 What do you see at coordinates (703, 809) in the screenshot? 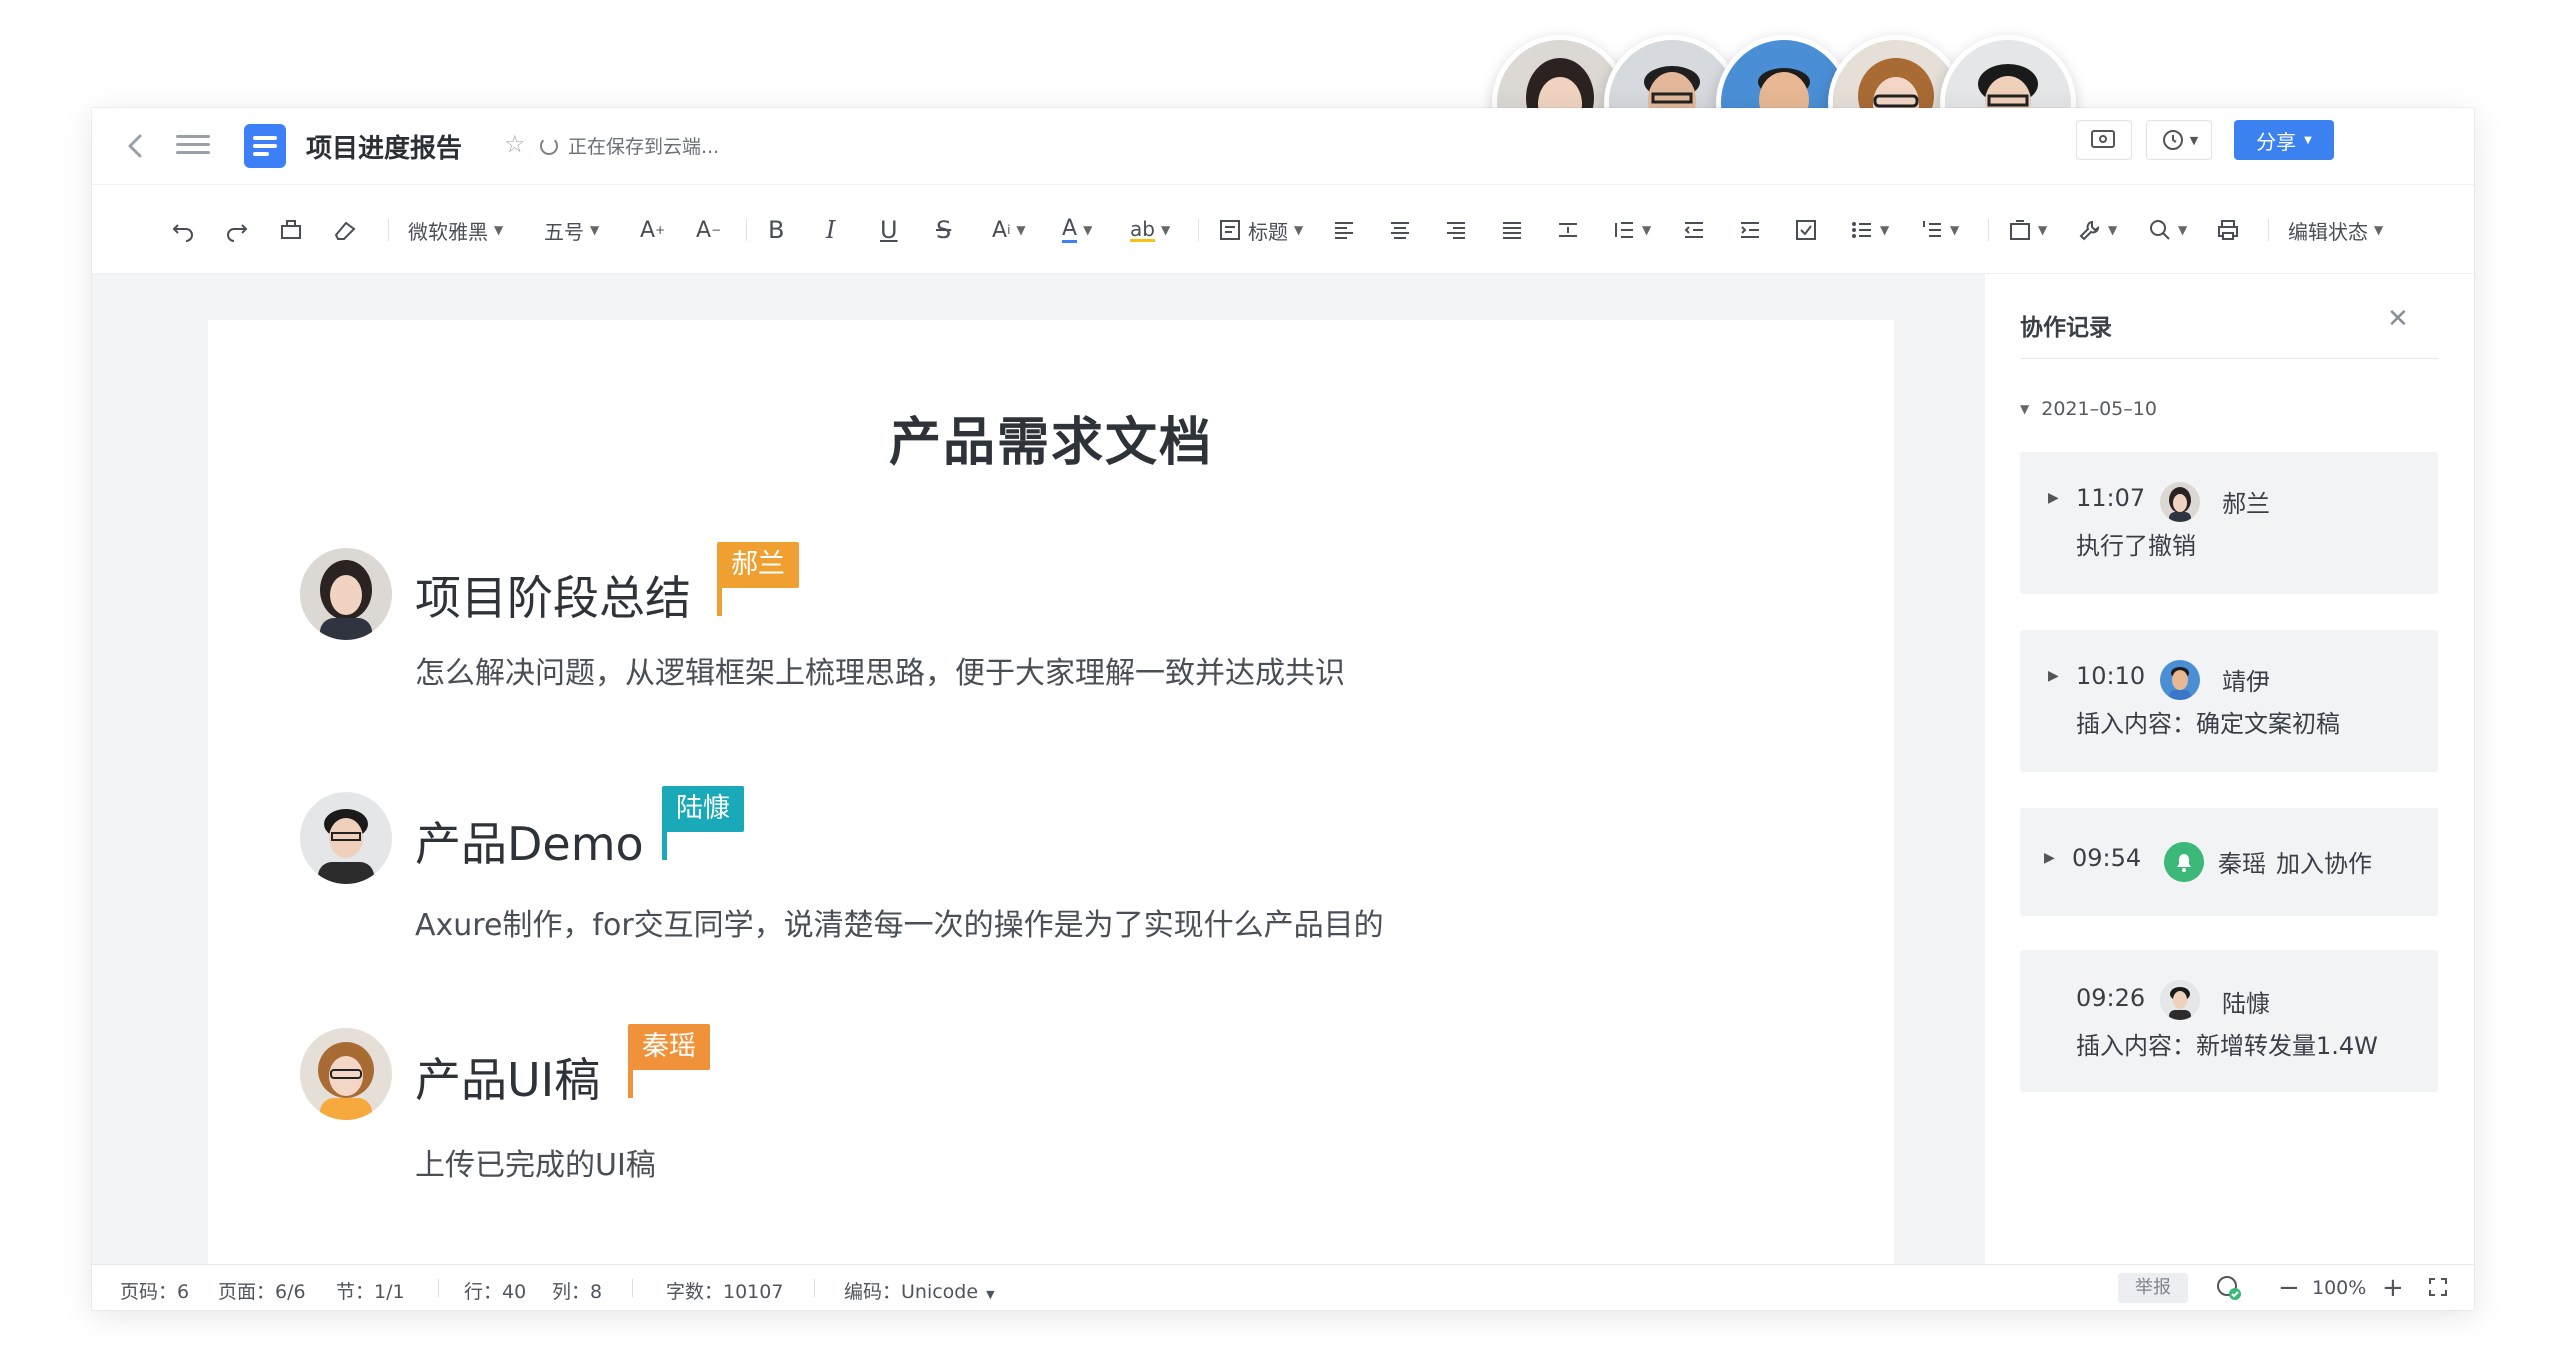
I see `editor-name-tag: 陆慷` at bounding box center [703, 809].